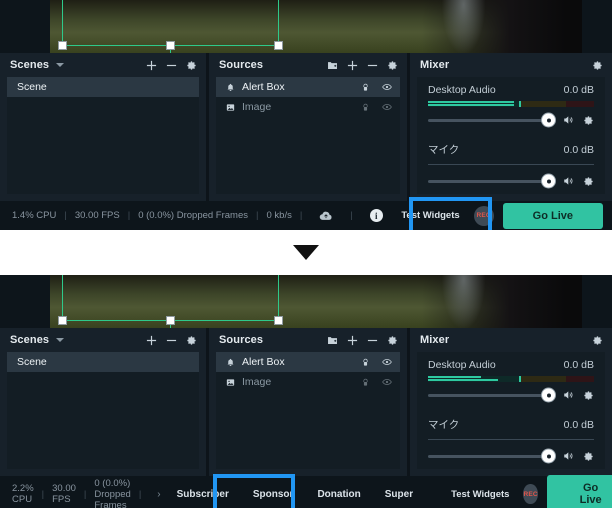 The height and width of the screenshot is (508, 612). I want to click on widget-tab-super: Super, so click(399, 494).